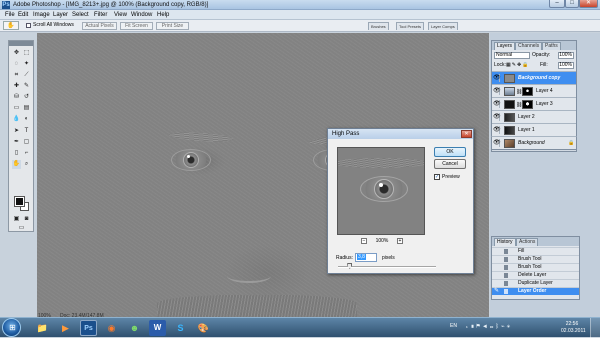 The width and height of the screenshot is (600, 338). What do you see at coordinates (551, 46) in the screenshot?
I see `tab-paths: Paths` at bounding box center [551, 46].